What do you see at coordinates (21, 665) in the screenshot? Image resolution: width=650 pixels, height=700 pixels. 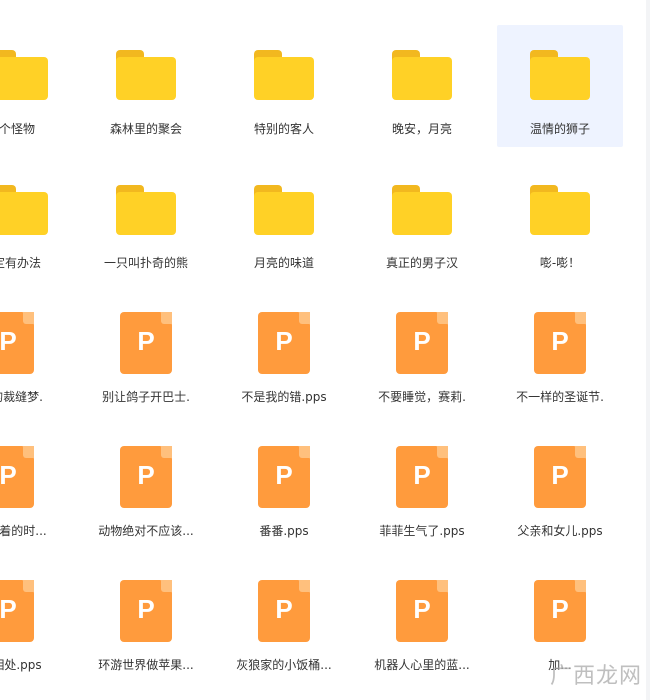 I see `file-label: 相处.pps` at bounding box center [21, 665].